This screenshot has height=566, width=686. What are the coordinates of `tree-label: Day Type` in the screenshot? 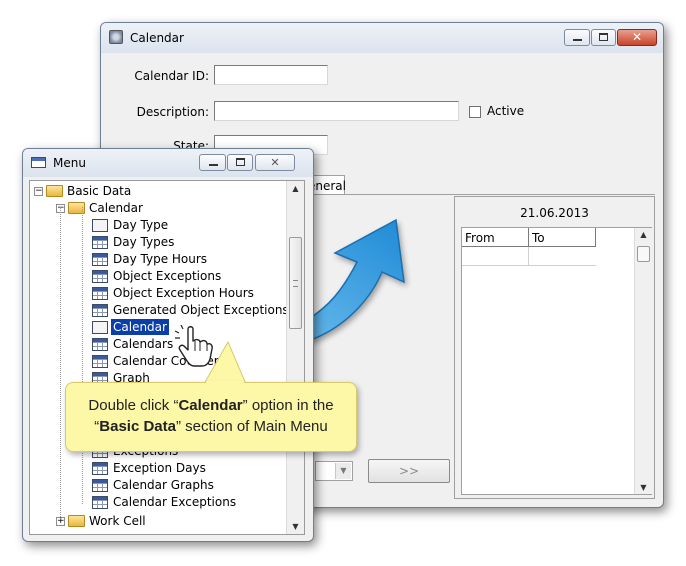 It's located at (141, 225).